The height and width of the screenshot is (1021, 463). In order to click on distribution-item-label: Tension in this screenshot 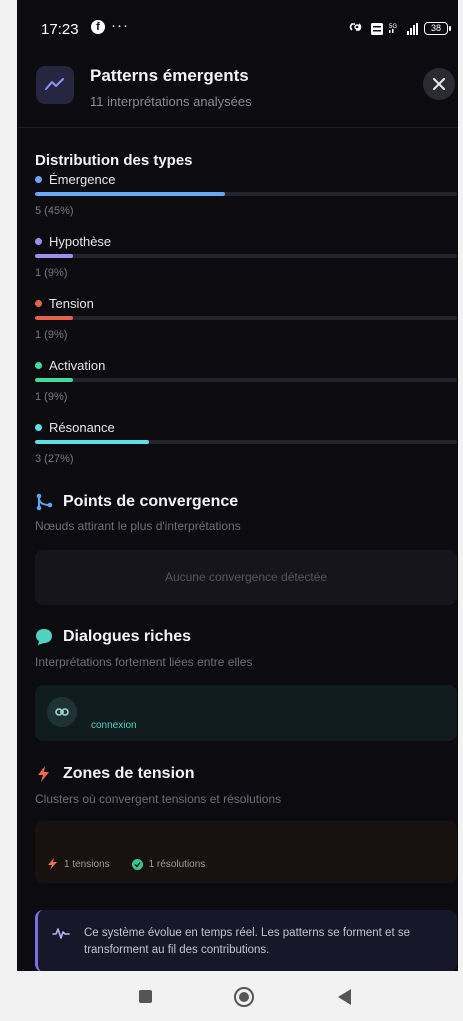, I will do `click(64, 303)`.